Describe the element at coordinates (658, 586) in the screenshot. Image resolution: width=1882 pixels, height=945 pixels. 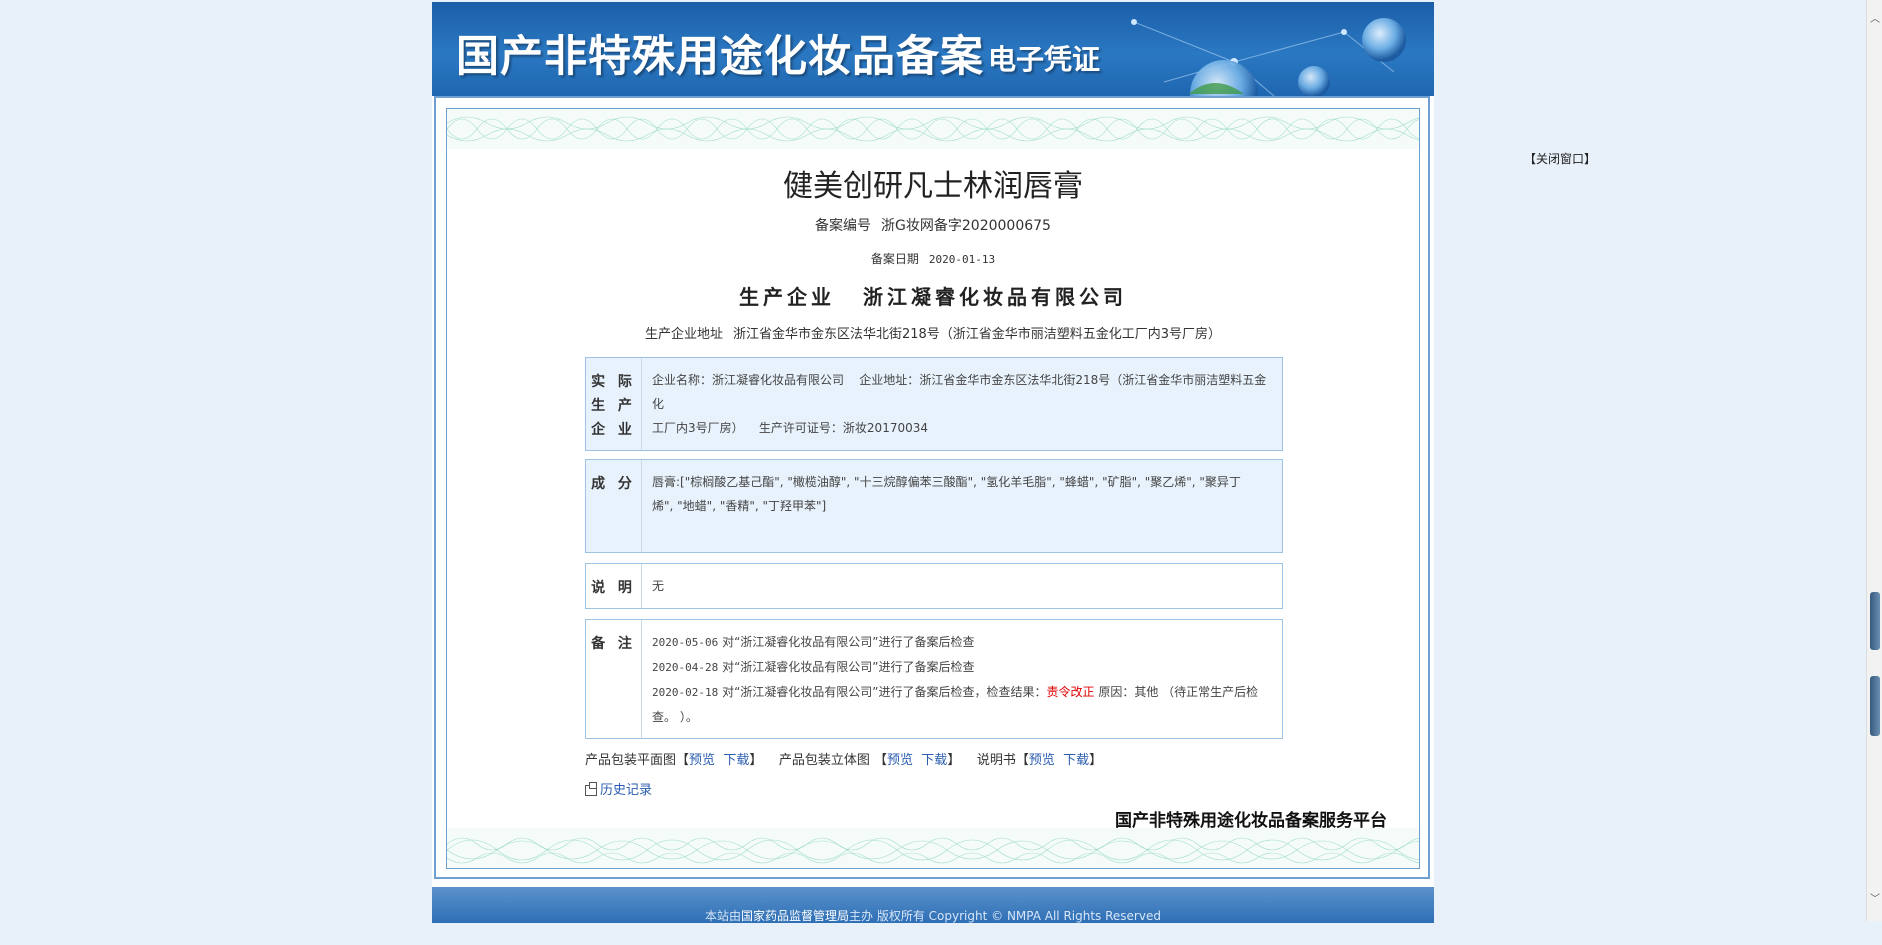
I see `note-content: 无` at that location.